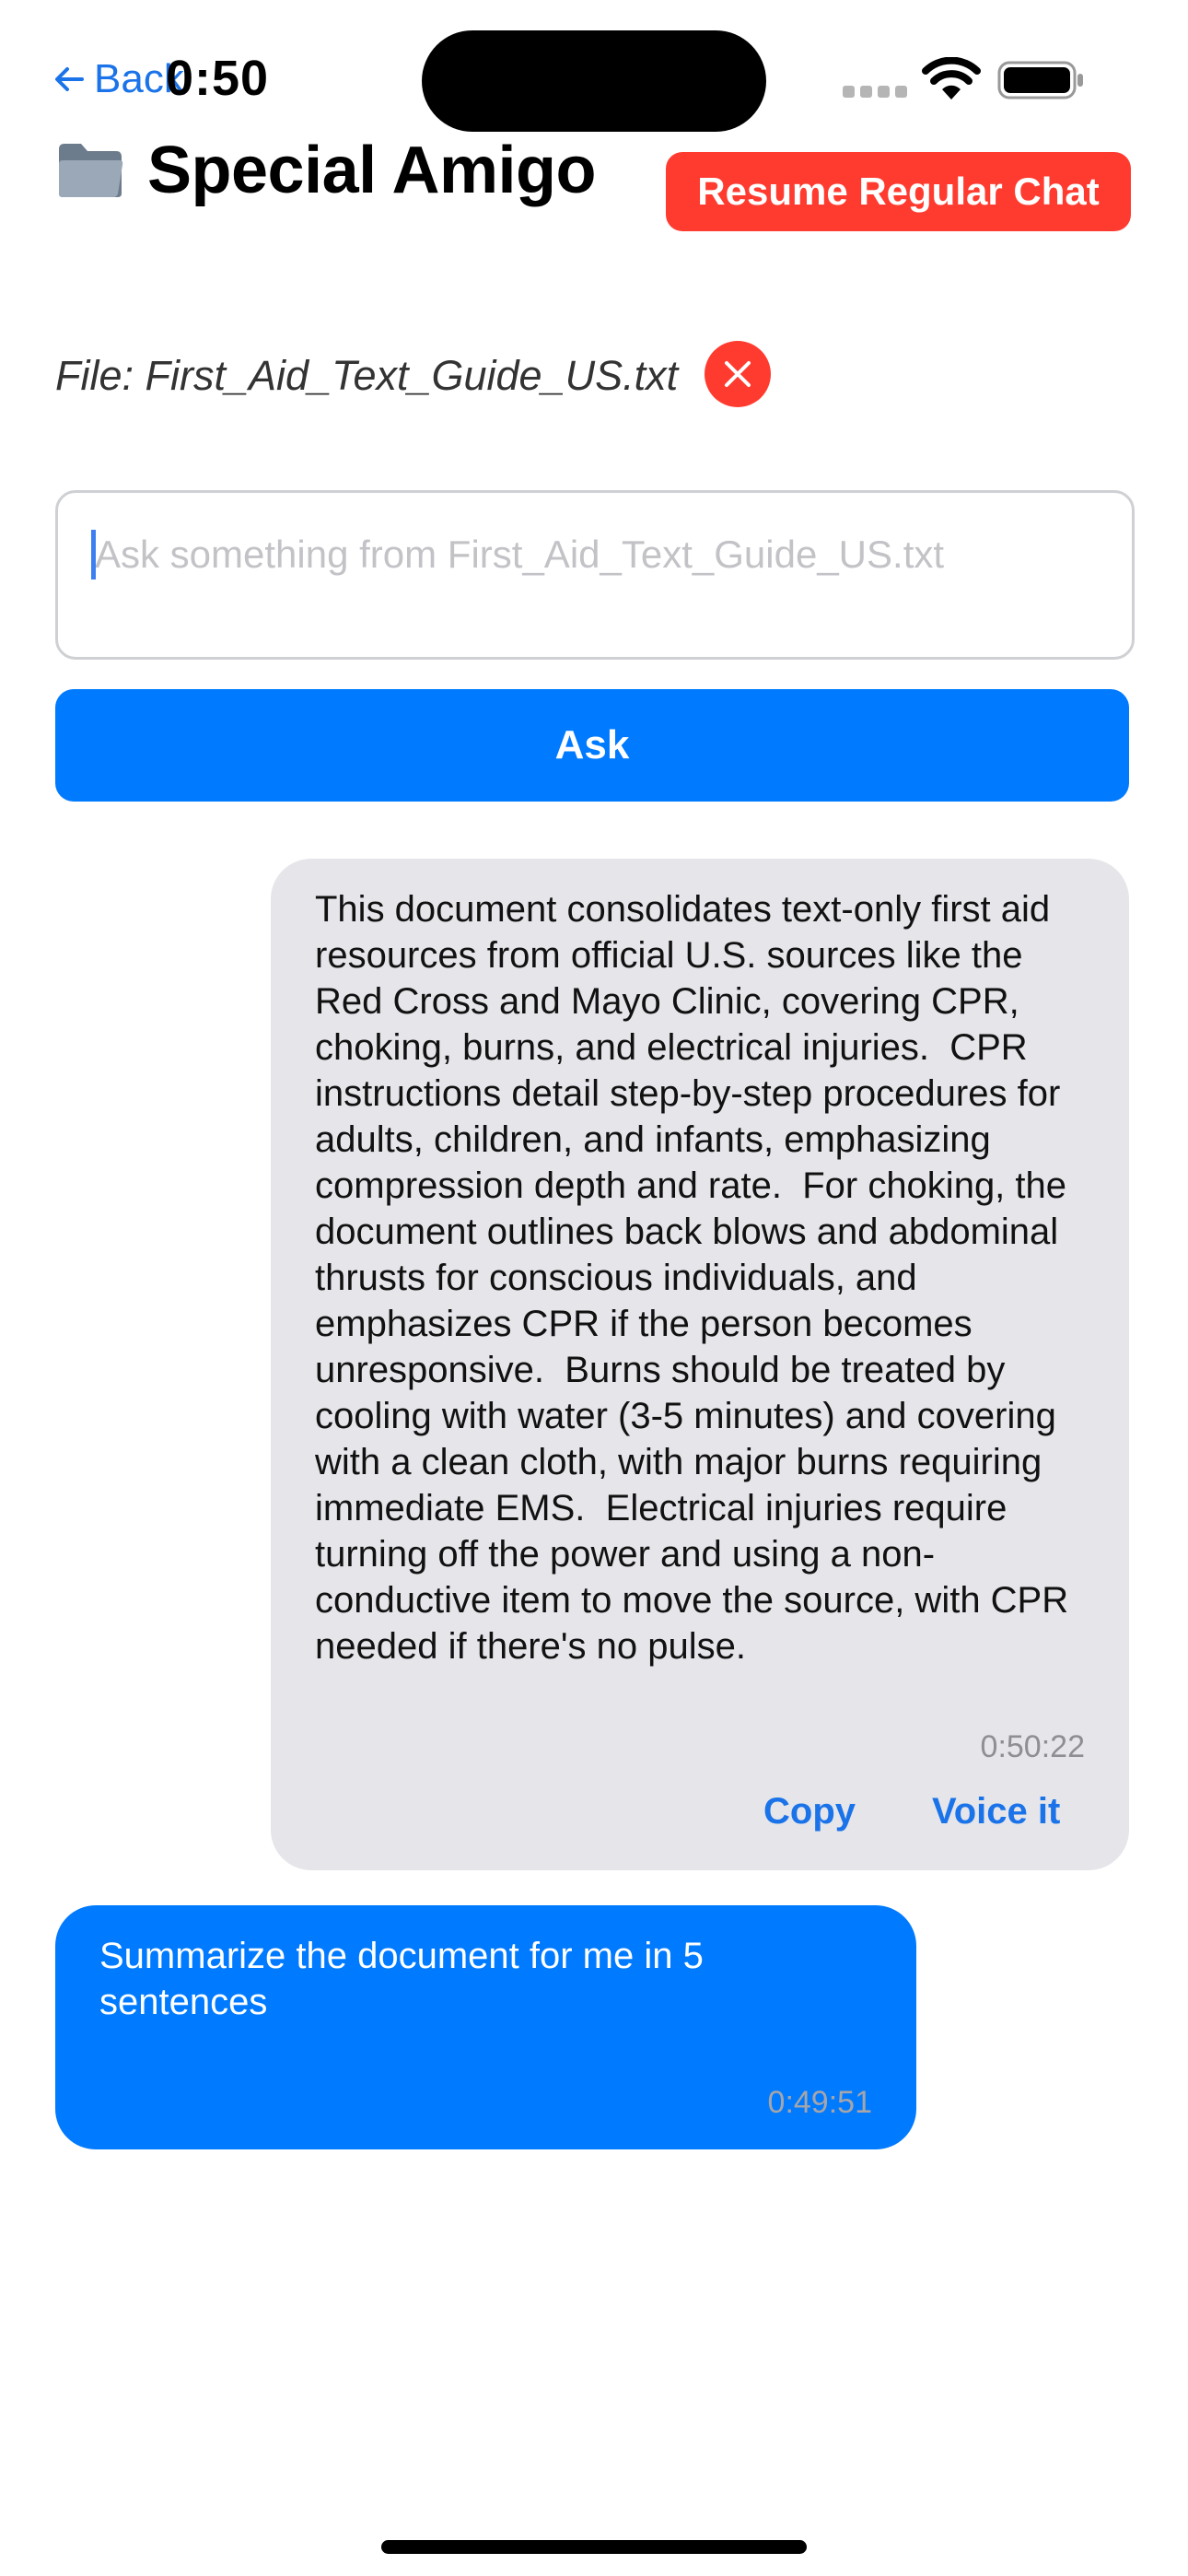 The height and width of the screenshot is (2576, 1188). Describe the element at coordinates (367, 375) in the screenshot. I see `file-name-label: File: First_Aid_Text_Guide_US.txt` at that location.